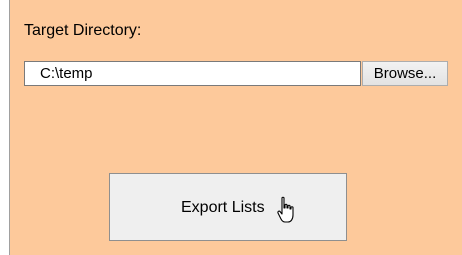 The width and height of the screenshot is (462, 255). What do you see at coordinates (223, 207) in the screenshot?
I see `export-lists-label: Export Lists` at bounding box center [223, 207].